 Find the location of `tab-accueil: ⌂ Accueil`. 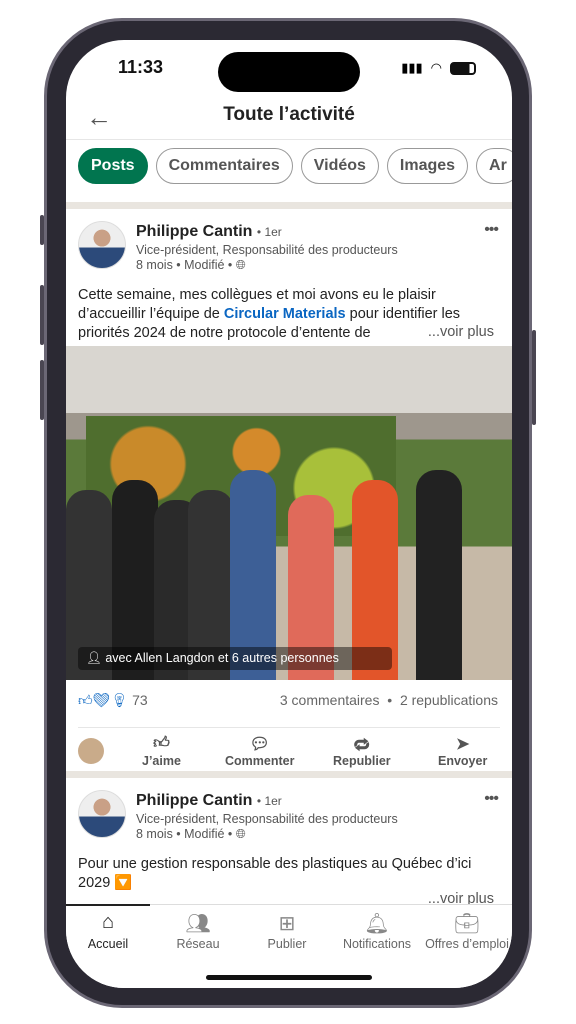

tab-accueil: ⌂ Accueil is located at coordinates (109, 931).